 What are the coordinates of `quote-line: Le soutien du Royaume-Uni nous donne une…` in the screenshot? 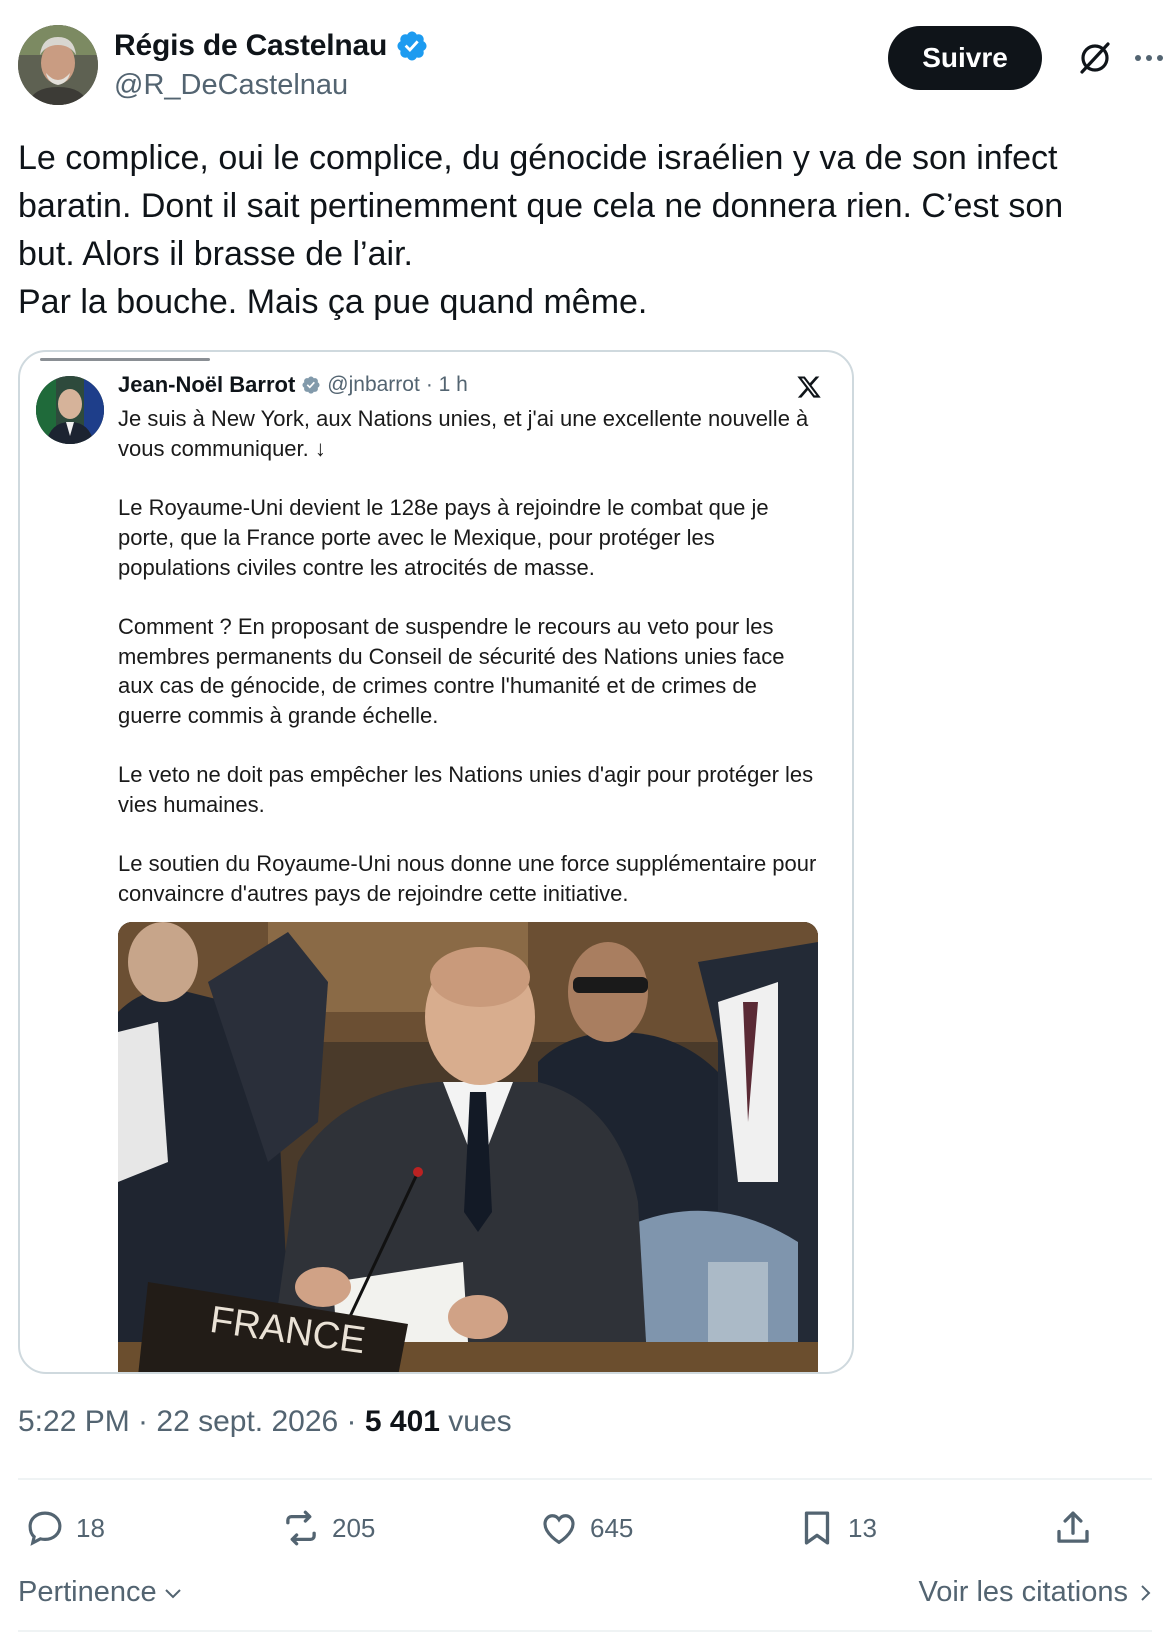 It's located at (467, 864).